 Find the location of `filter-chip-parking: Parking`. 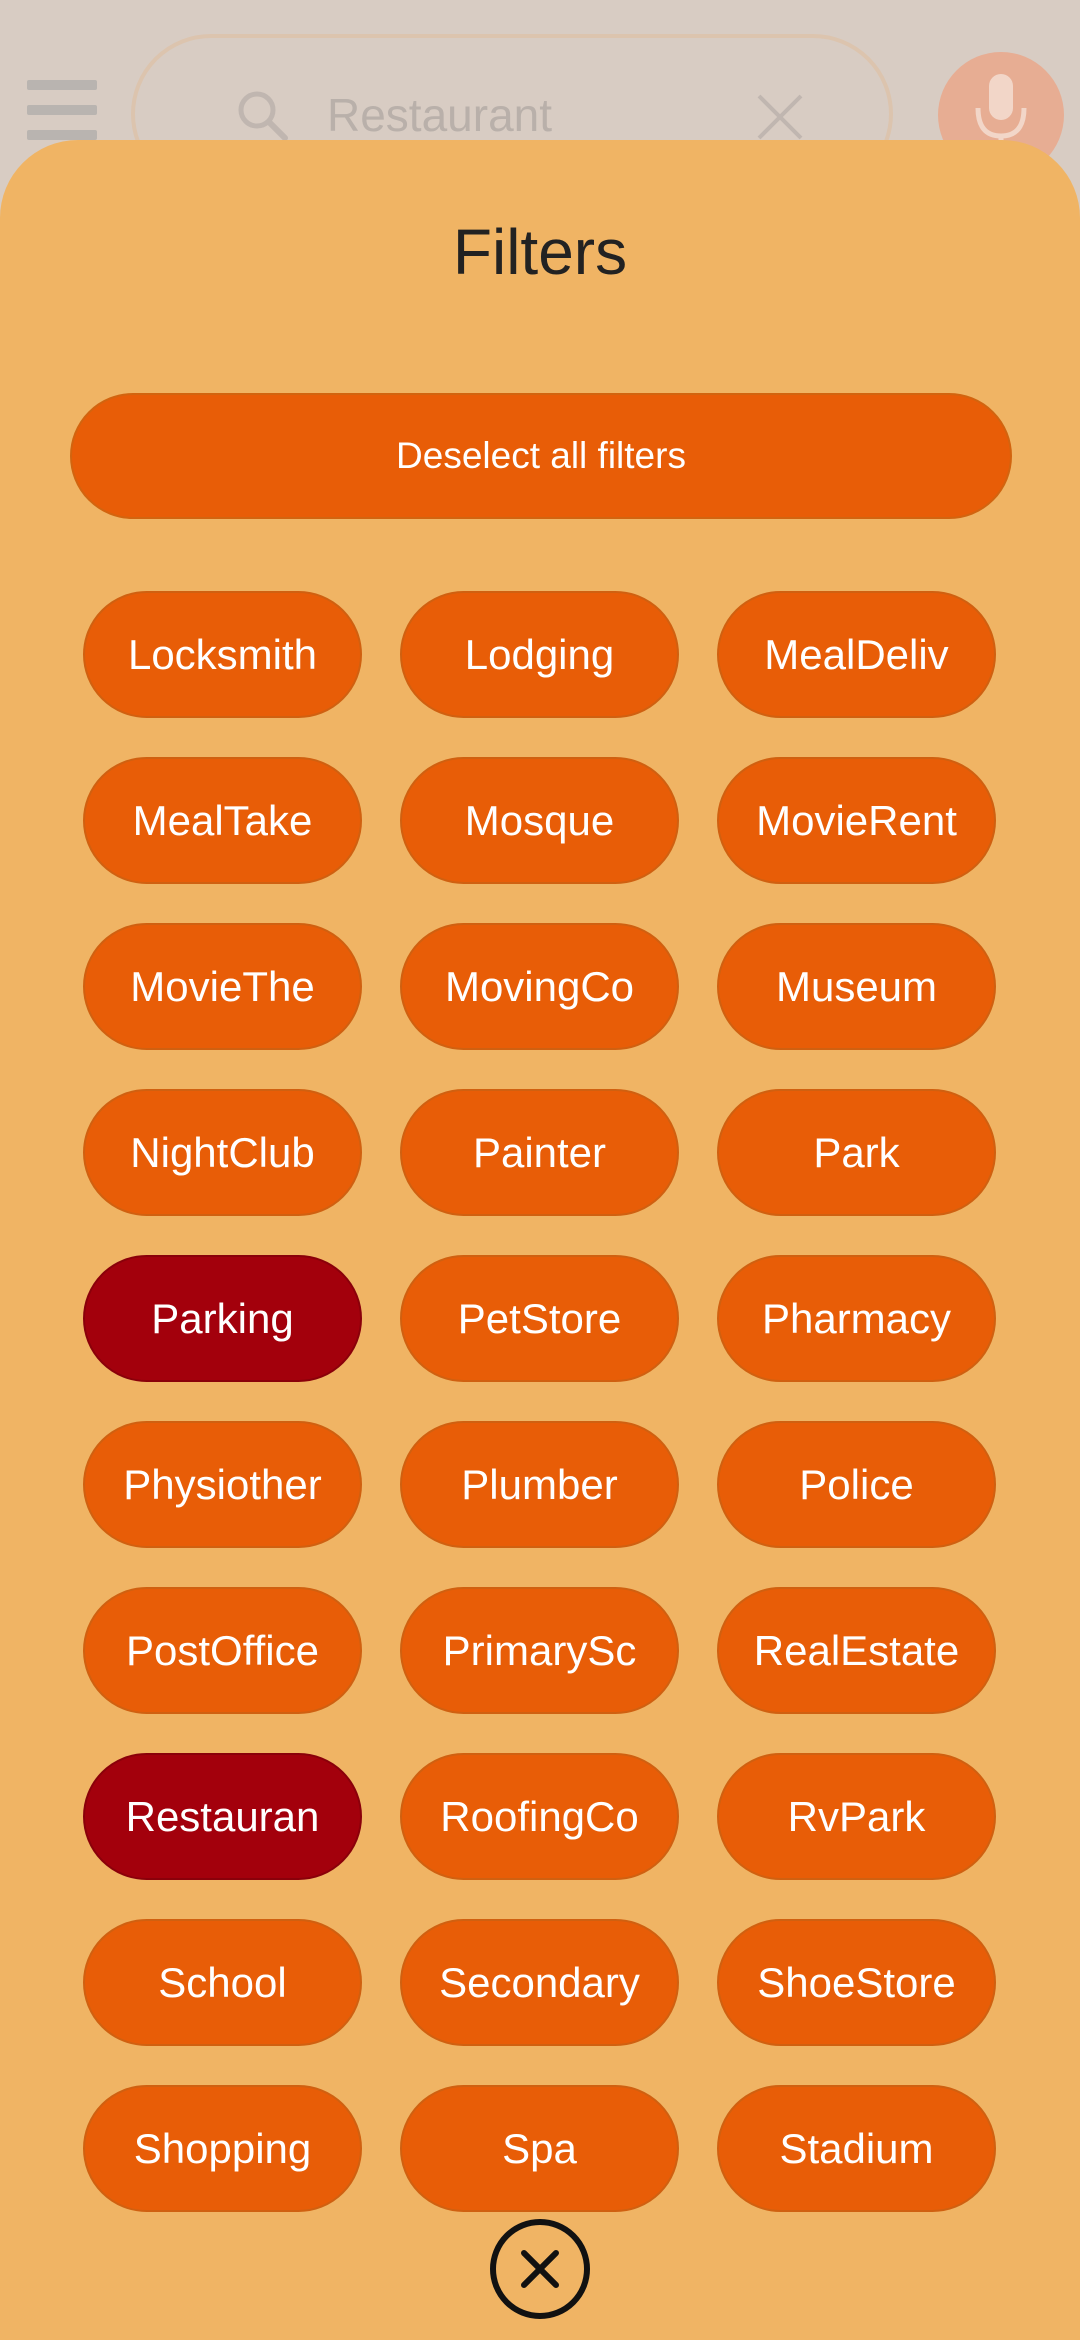

filter-chip-parking: Parking is located at coordinates (222, 1318).